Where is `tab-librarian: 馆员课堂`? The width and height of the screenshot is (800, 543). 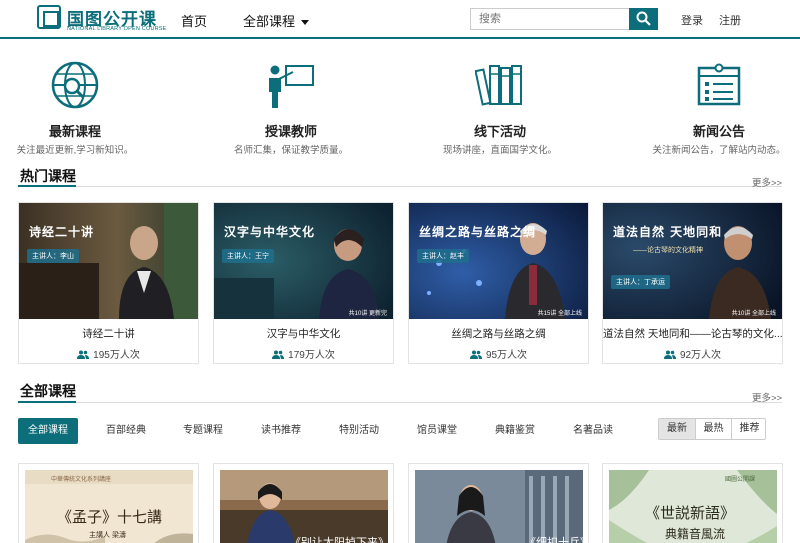 tab-librarian: 馆员课堂 is located at coordinates (437, 431).